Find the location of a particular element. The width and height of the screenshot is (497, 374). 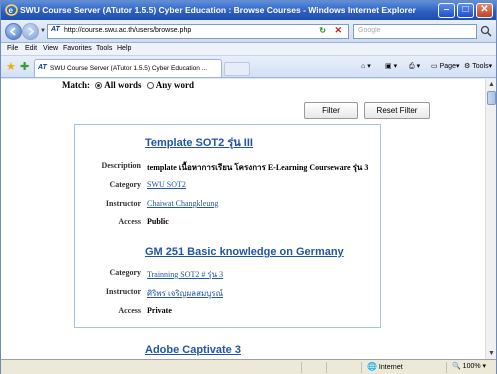

scroll-thumb is located at coordinates (491, 98).